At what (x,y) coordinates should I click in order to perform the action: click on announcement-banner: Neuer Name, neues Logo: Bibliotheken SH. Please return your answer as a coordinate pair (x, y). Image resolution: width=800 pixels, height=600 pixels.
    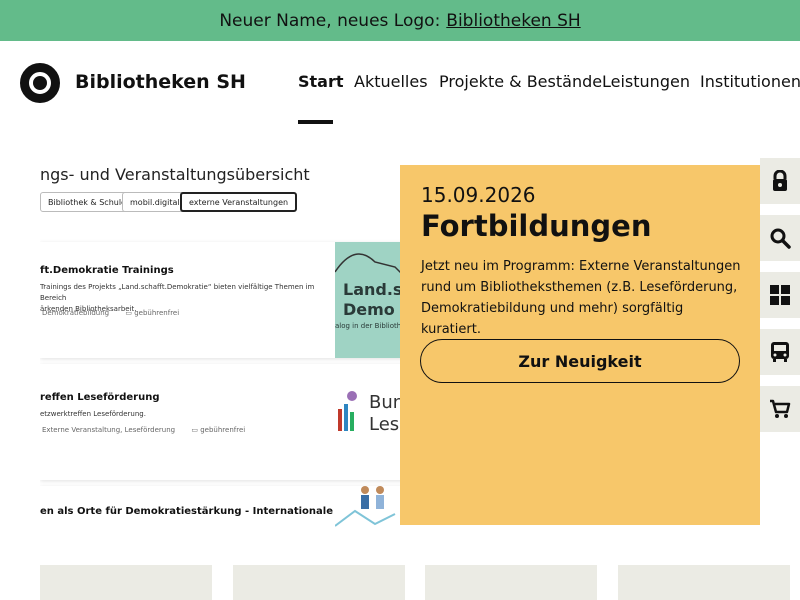
    Looking at the image, I should click on (400, 20).